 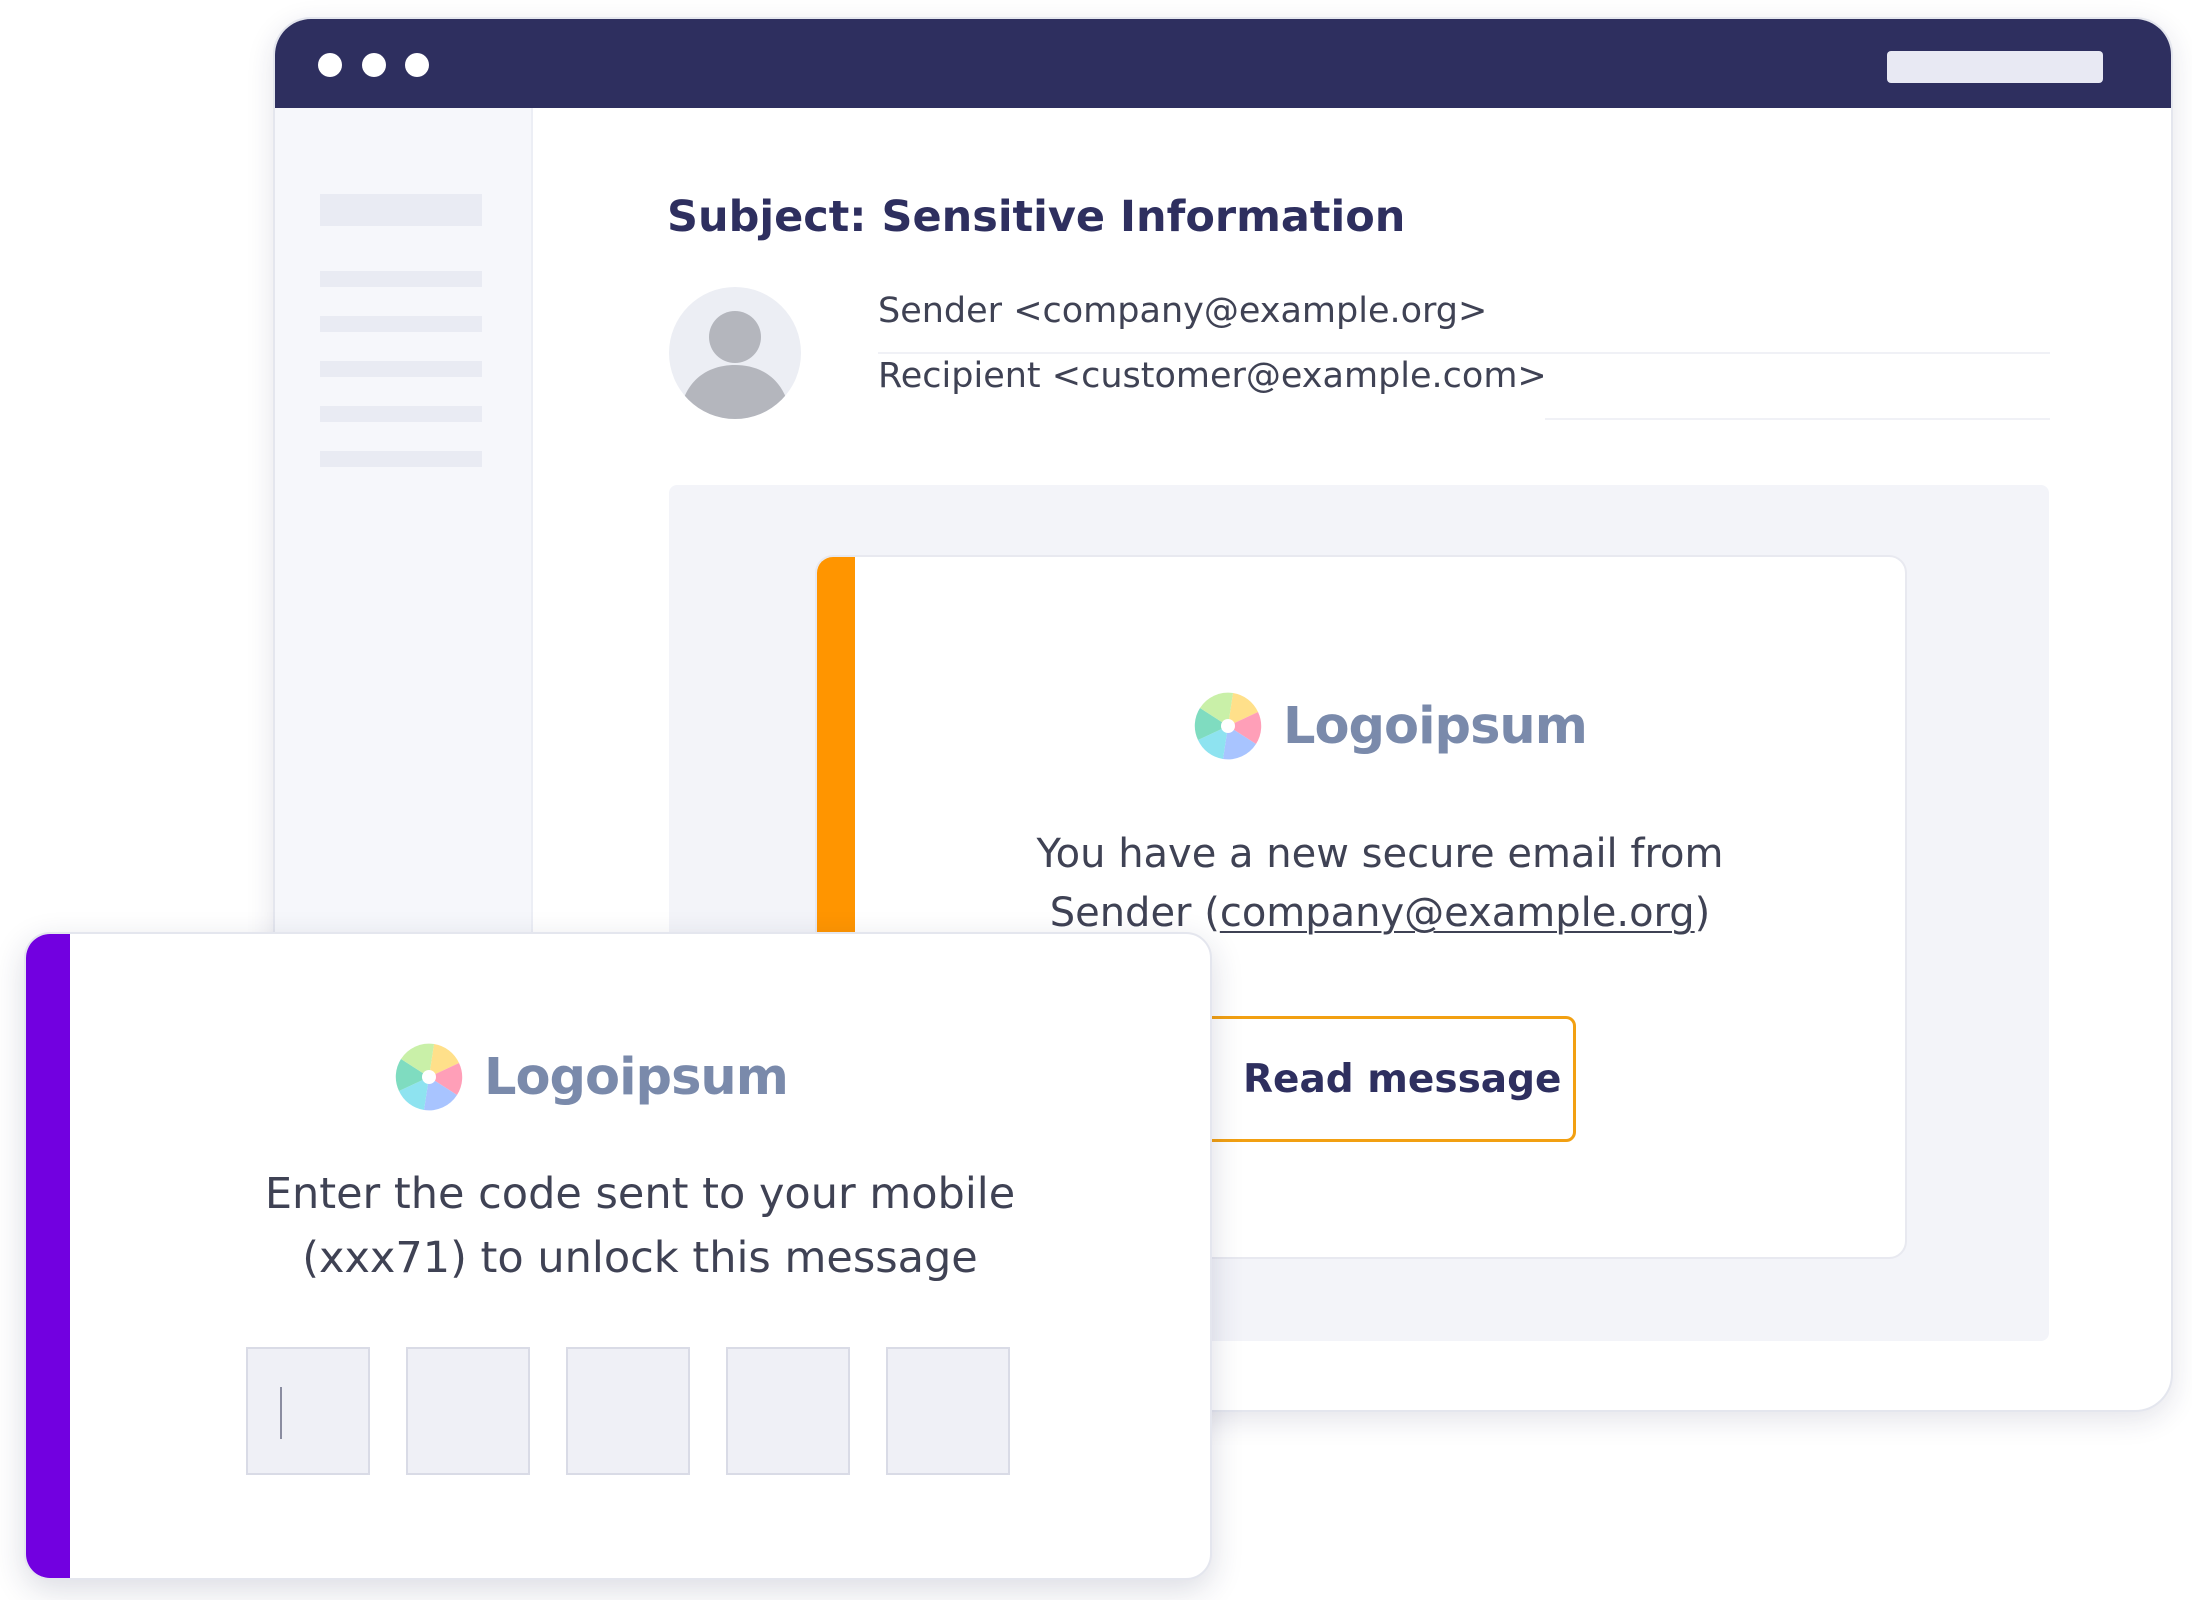 I want to click on recipient-line: Recipient <customer@example.com>, so click(x=1212, y=376).